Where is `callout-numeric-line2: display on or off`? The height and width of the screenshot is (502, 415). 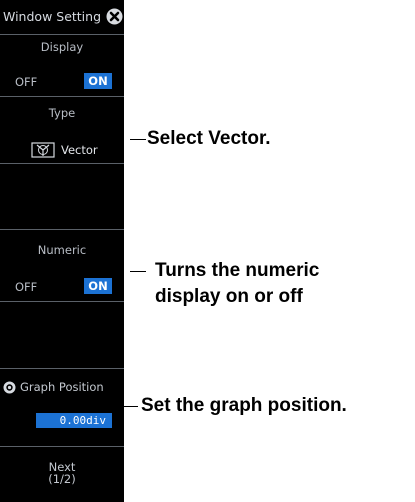
callout-numeric-line2: display on or off is located at coordinates (229, 296).